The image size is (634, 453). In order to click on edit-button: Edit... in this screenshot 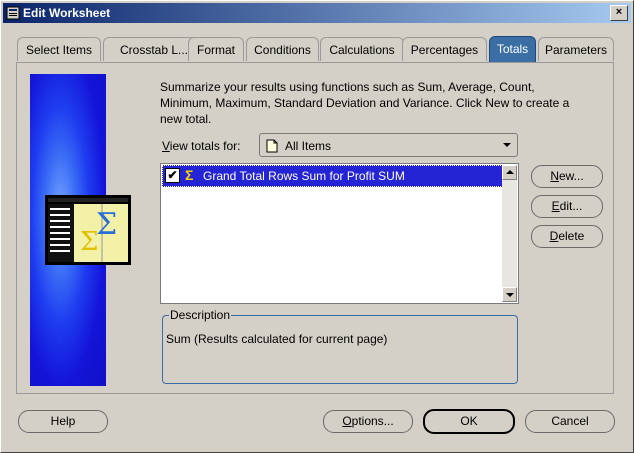, I will do `click(567, 206)`.